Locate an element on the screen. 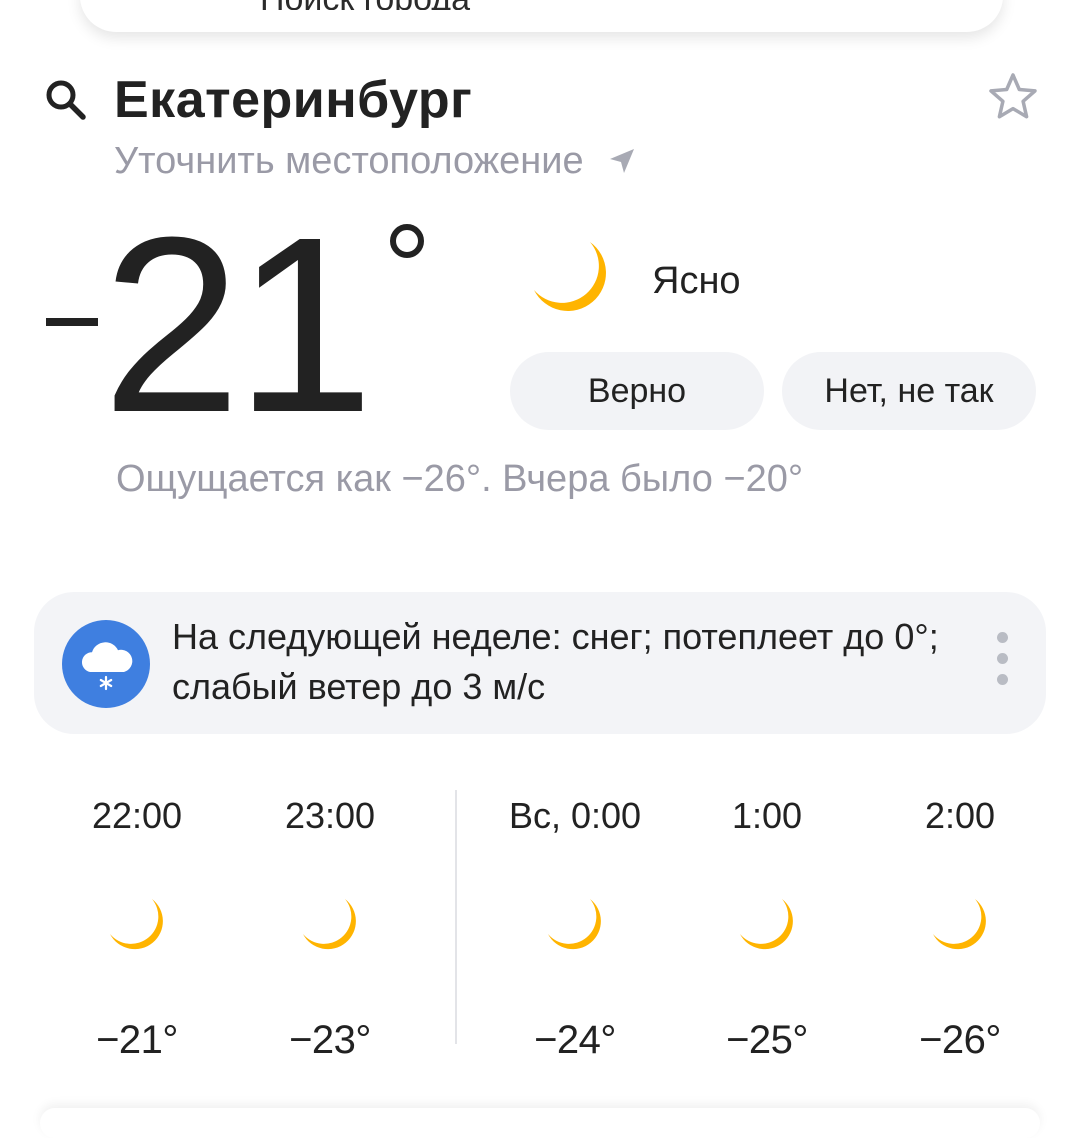  current-temperature: 21 is located at coordinates (238, 324).